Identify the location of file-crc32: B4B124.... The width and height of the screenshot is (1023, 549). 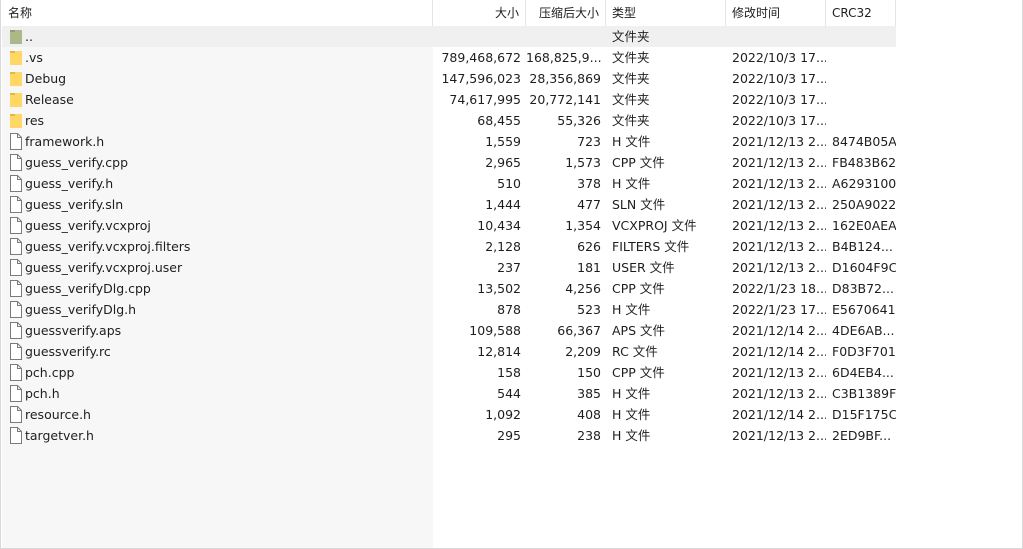
(862, 246).